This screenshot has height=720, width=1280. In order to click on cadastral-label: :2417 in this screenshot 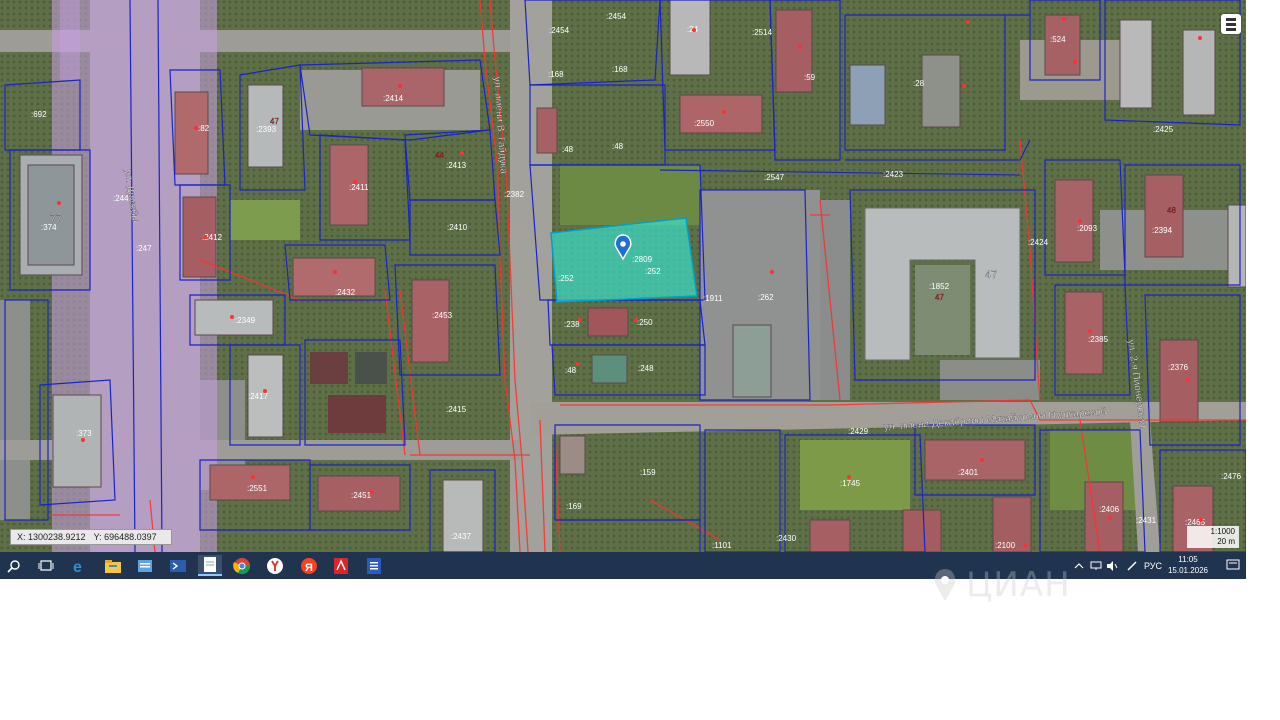, I will do `click(258, 396)`.